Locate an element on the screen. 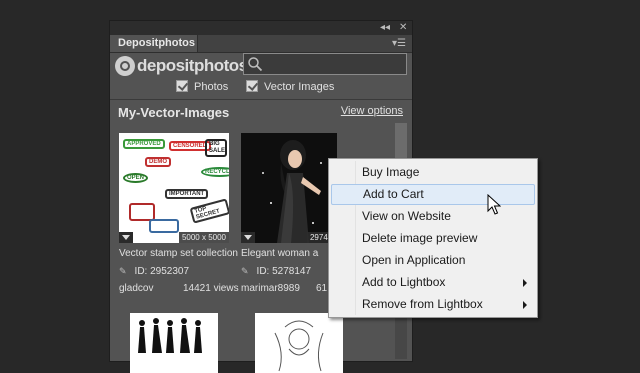  menu-item-buy-image: Buy Image is located at coordinates (433, 172).